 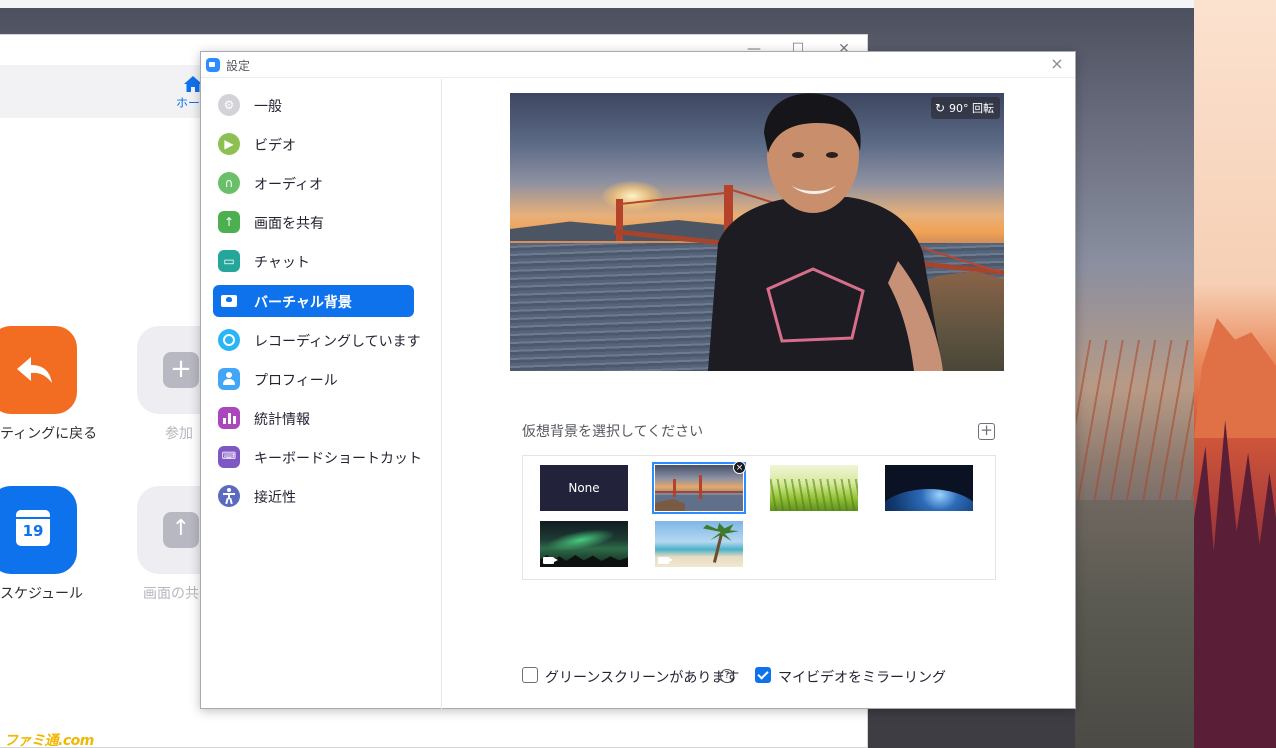 I want to click on sidebar-item-label: キーボードショートカット, so click(x=338, y=459).